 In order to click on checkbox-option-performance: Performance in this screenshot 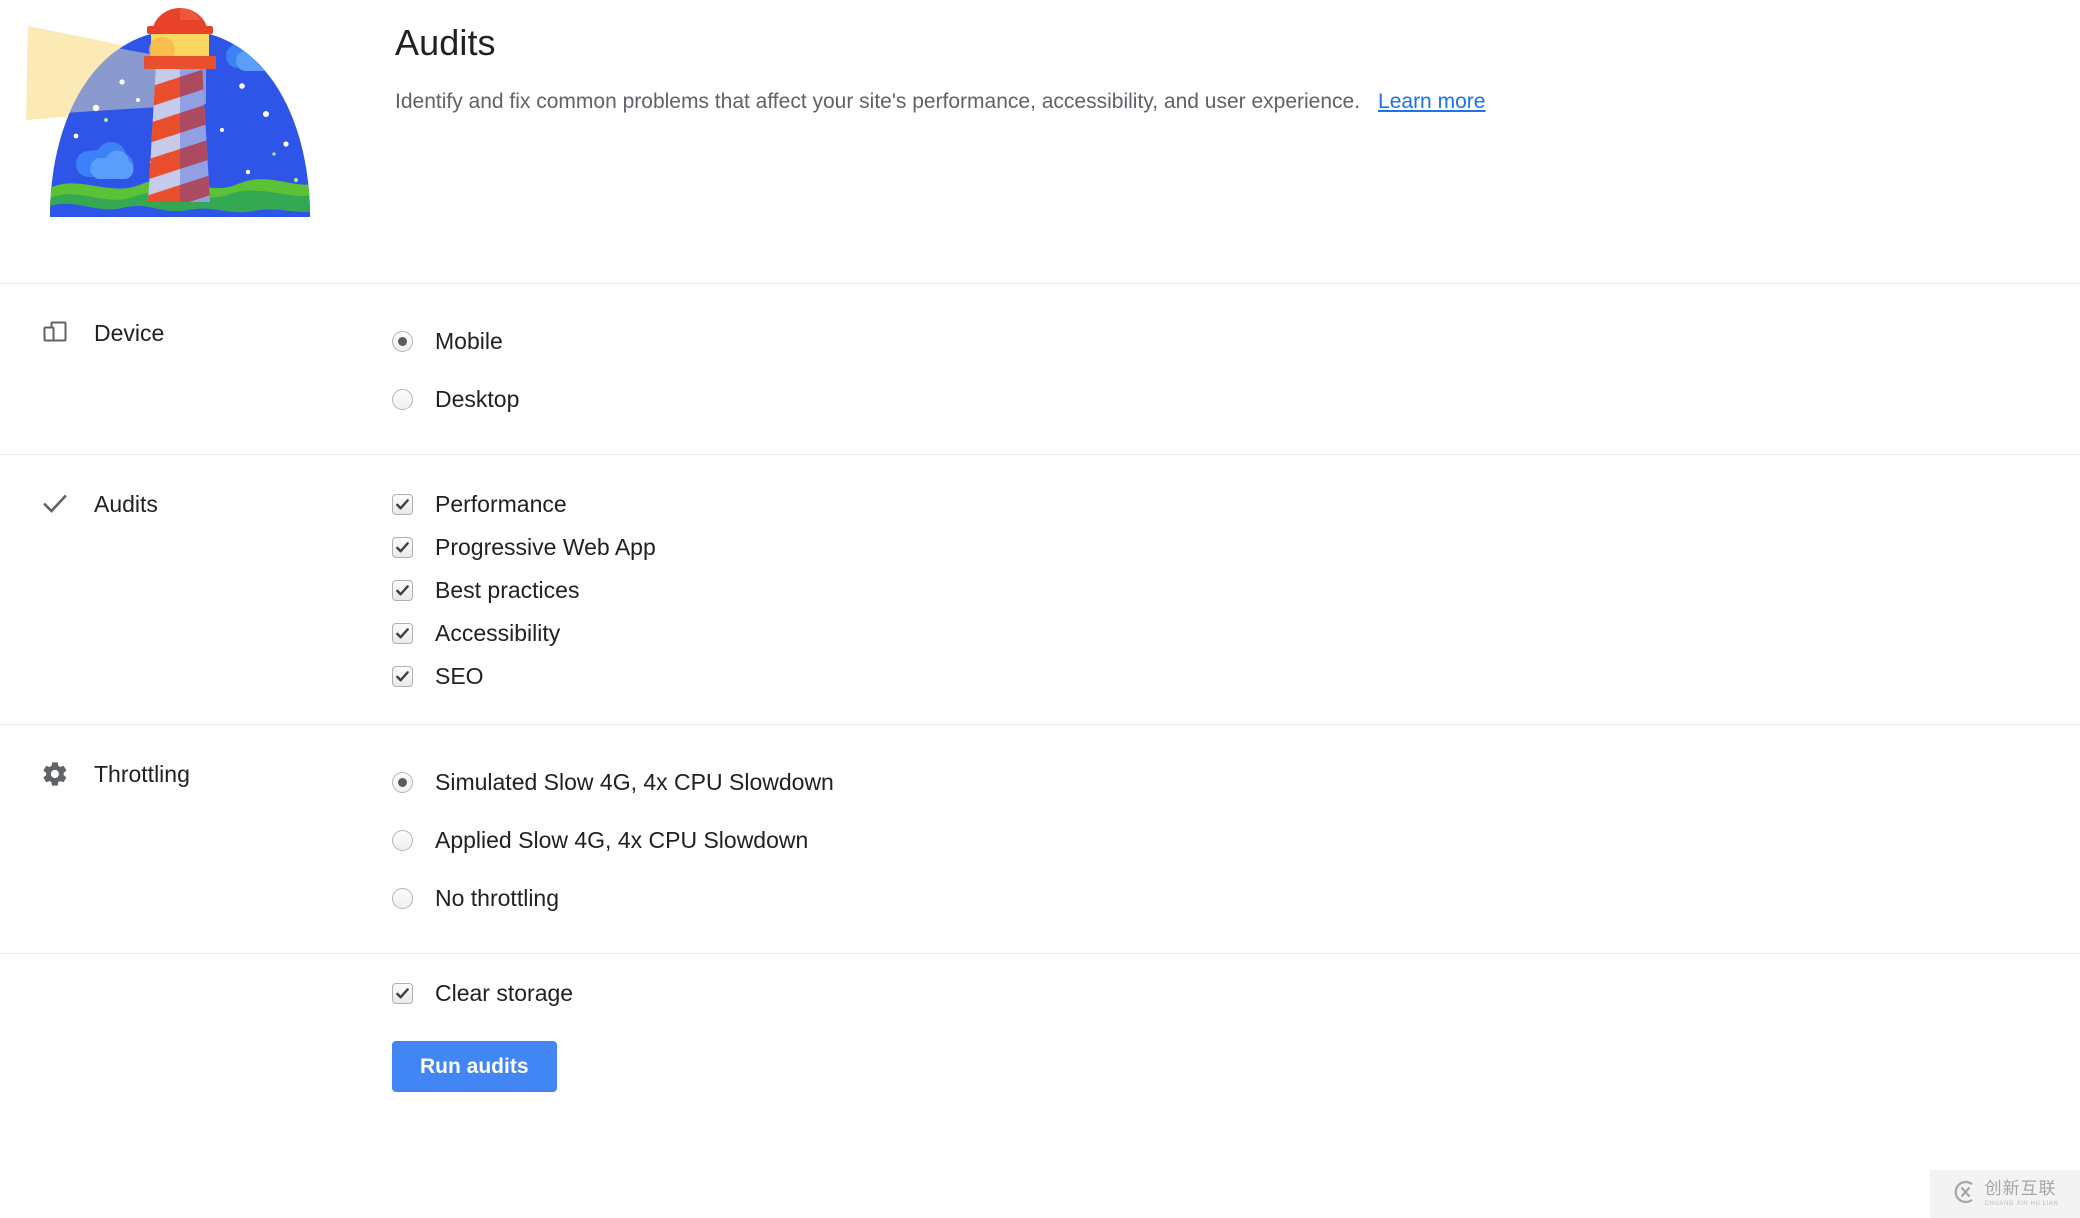, I will do `click(1236, 504)`.